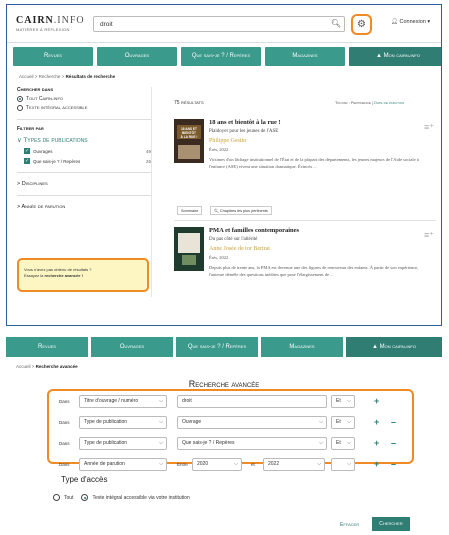 The height and width of the screenshot is (535, 449). What do you see at coordinates (63, 497) in the screenshot?
I see `radio-access-all: Tout` at bounding box center [63, 497].